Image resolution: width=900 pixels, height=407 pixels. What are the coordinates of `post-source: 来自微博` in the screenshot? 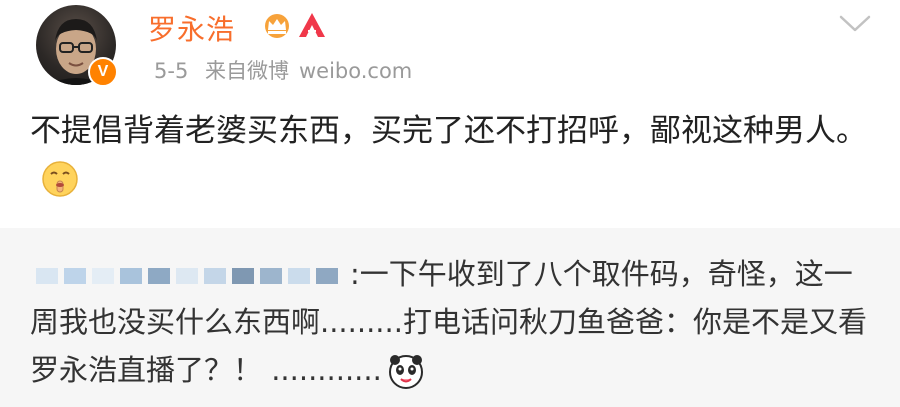 It's located at (247, 71).